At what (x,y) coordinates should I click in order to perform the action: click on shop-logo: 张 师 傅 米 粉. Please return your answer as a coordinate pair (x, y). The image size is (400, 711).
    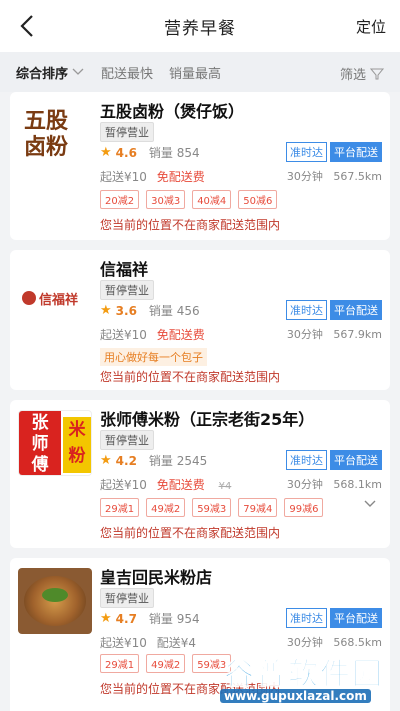
    Looking at the image, I should click on (55, 443).